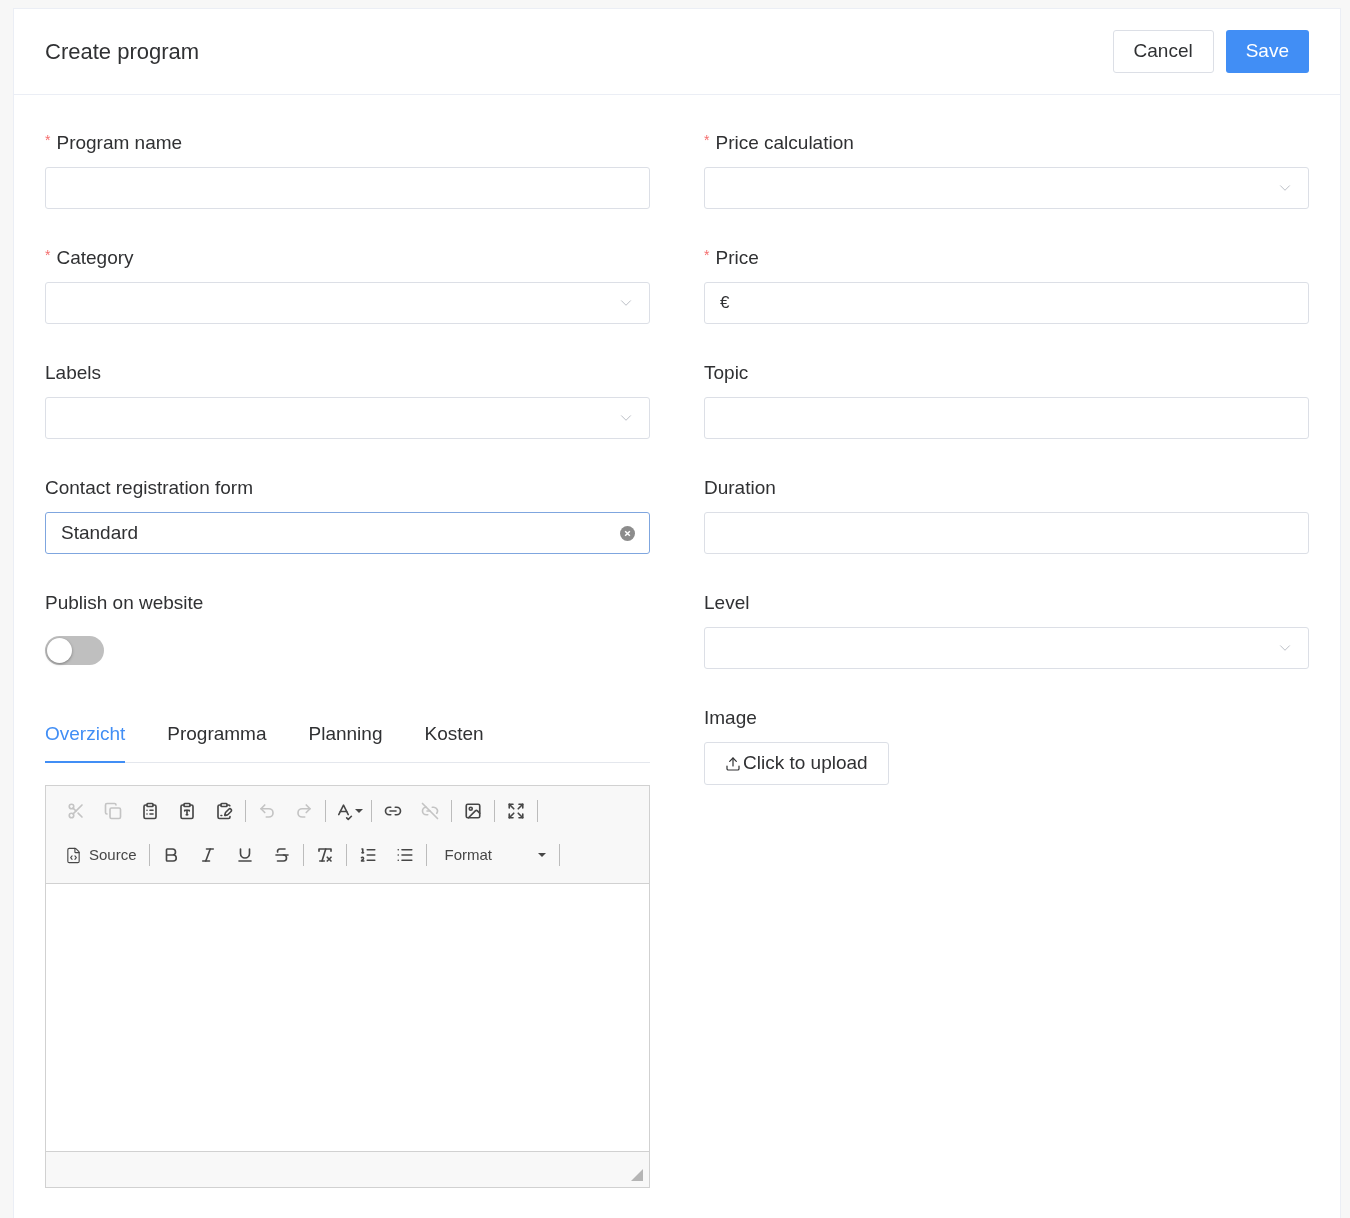  What do you see at coordinates (430, 811) in the screenshot?
I see `broken-link-icon` at bounding box center [430, 811].